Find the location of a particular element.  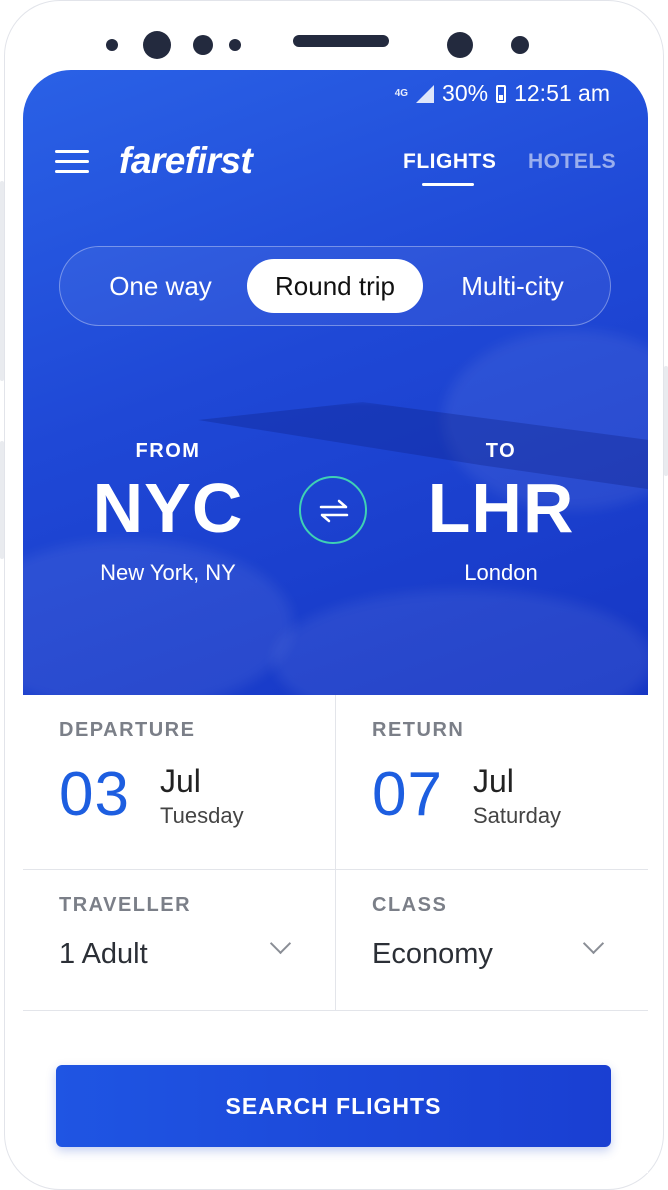

origin-city: New York, NY is located at coordinates (168, 572).